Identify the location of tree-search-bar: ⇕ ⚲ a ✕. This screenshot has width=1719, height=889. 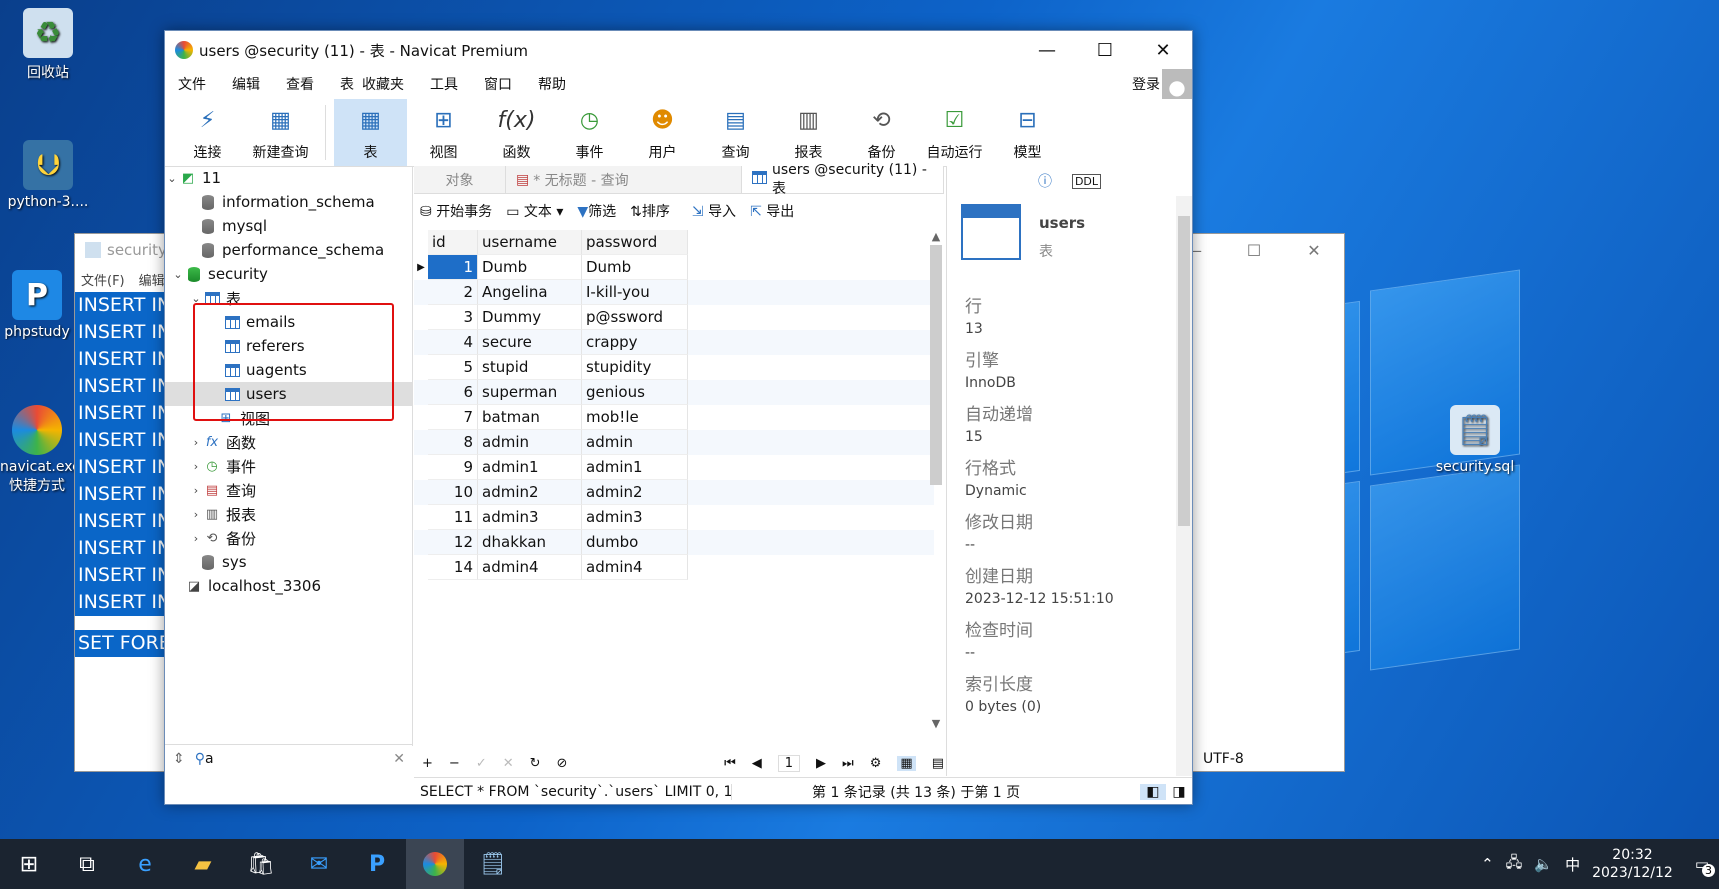
(289, 758).